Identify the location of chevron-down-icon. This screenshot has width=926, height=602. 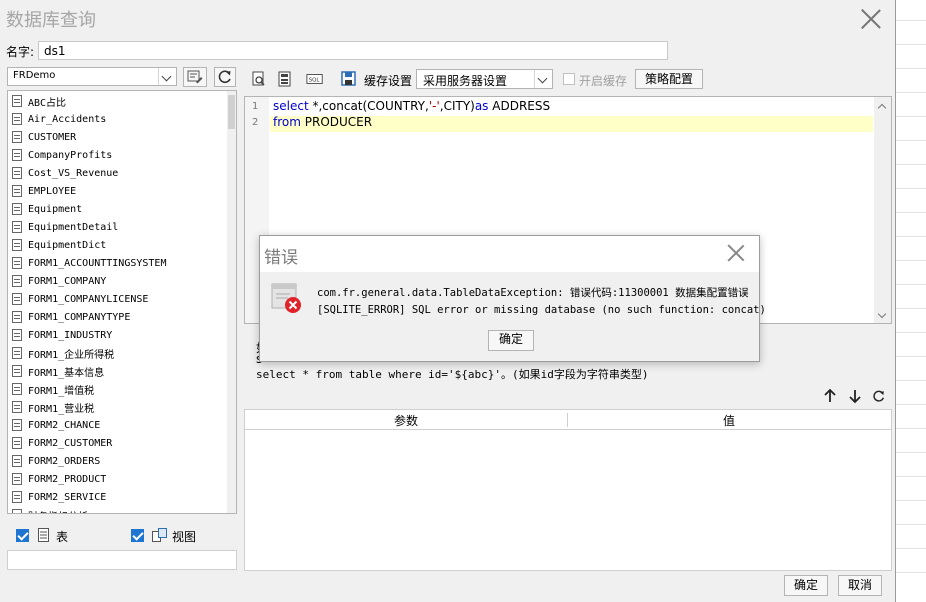
(543, 79).